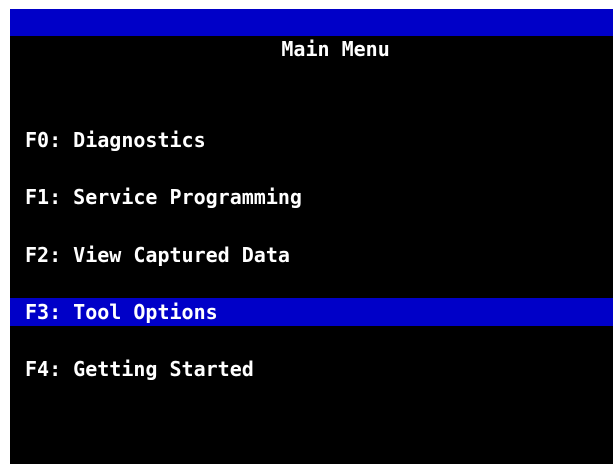  What do you see at coordinates (115, 140) in the screenshot?
I see `menu-item-label: F0: Diagnostics` at bounding box center [115, 140].